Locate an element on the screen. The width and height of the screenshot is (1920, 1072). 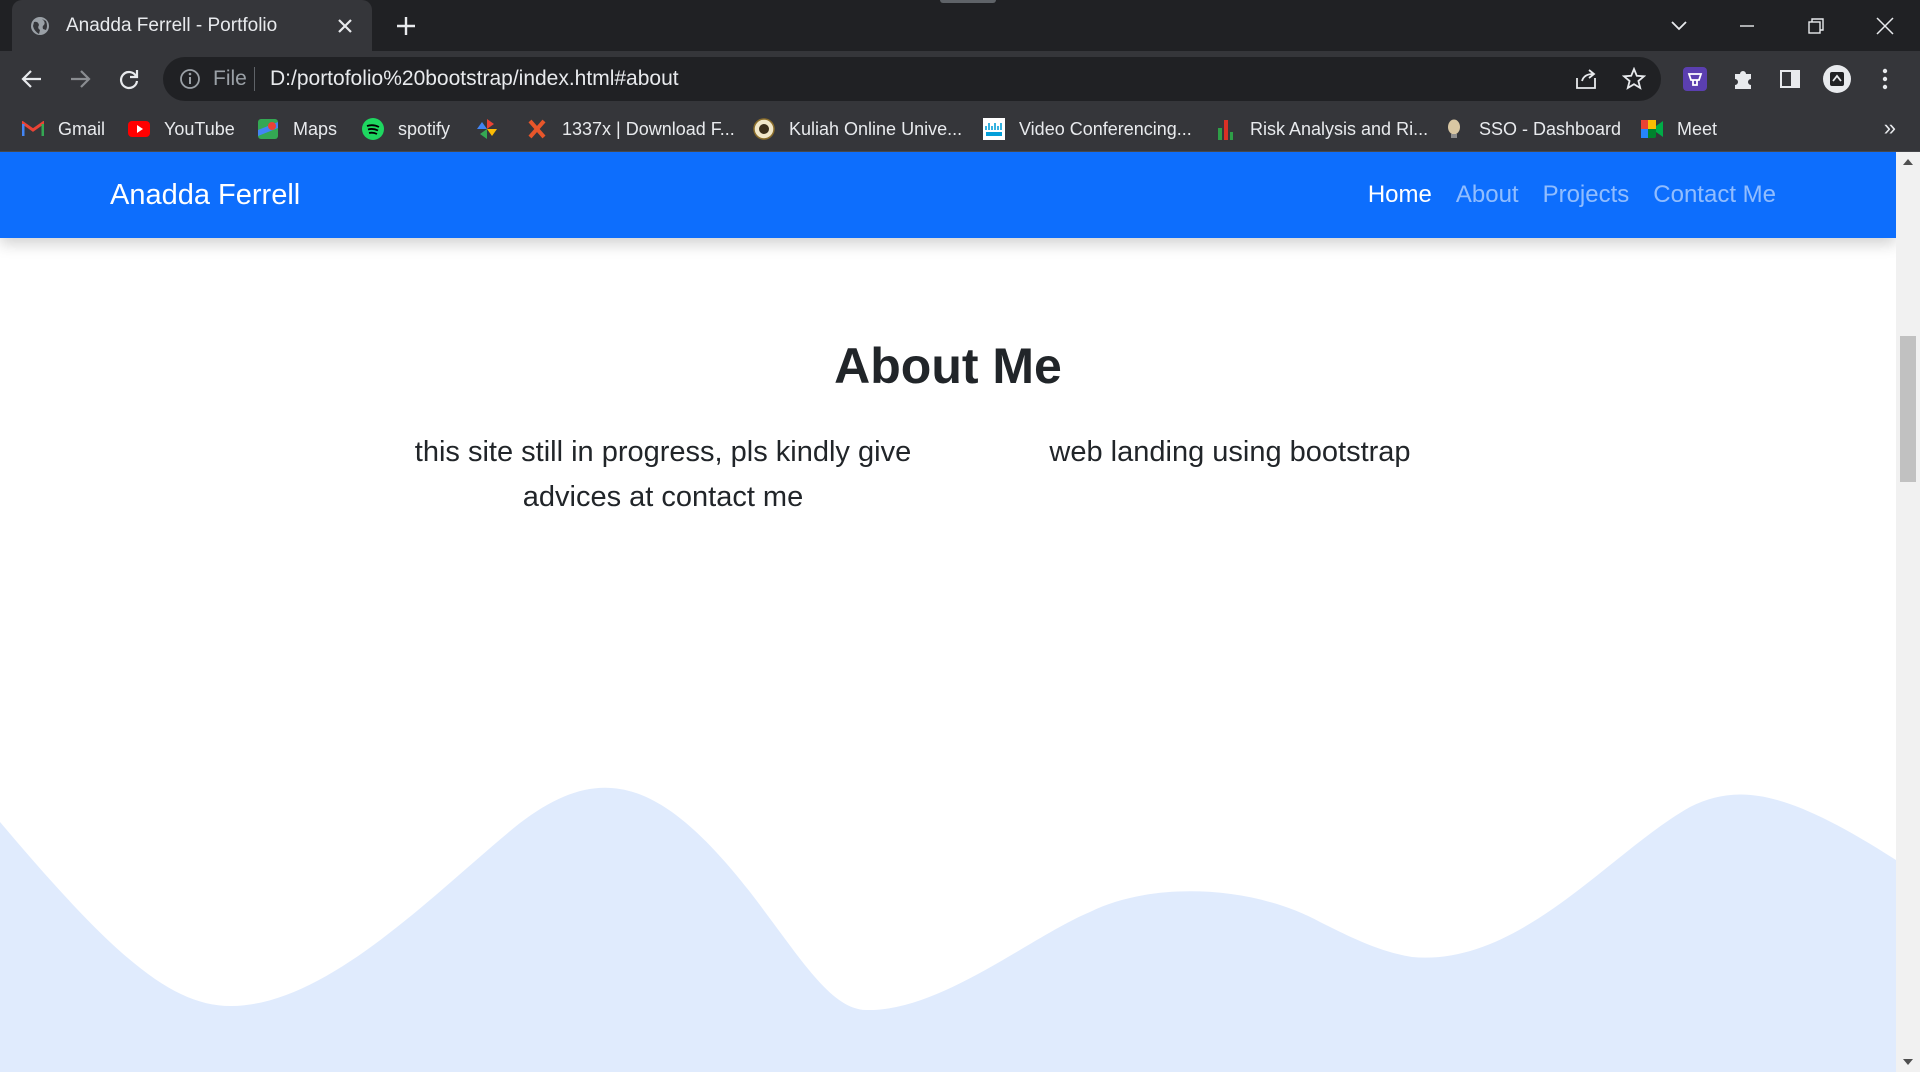
profile-avatar-icon is located at coordinates (1837, 79).